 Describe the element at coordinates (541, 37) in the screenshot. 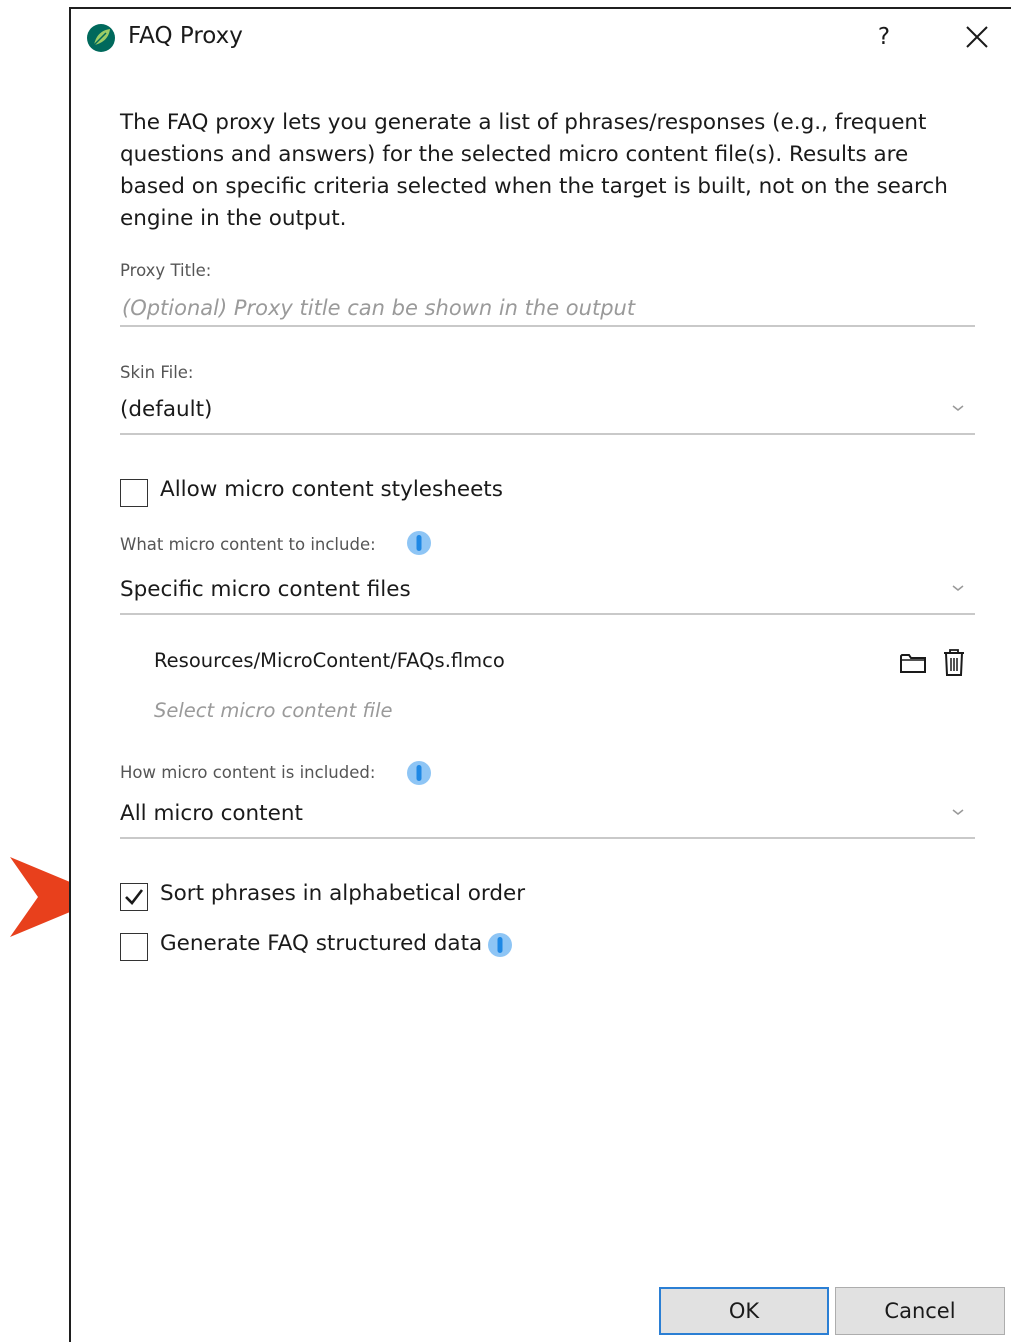

I see `title-bar: FAQ Proxy ?` at that location.